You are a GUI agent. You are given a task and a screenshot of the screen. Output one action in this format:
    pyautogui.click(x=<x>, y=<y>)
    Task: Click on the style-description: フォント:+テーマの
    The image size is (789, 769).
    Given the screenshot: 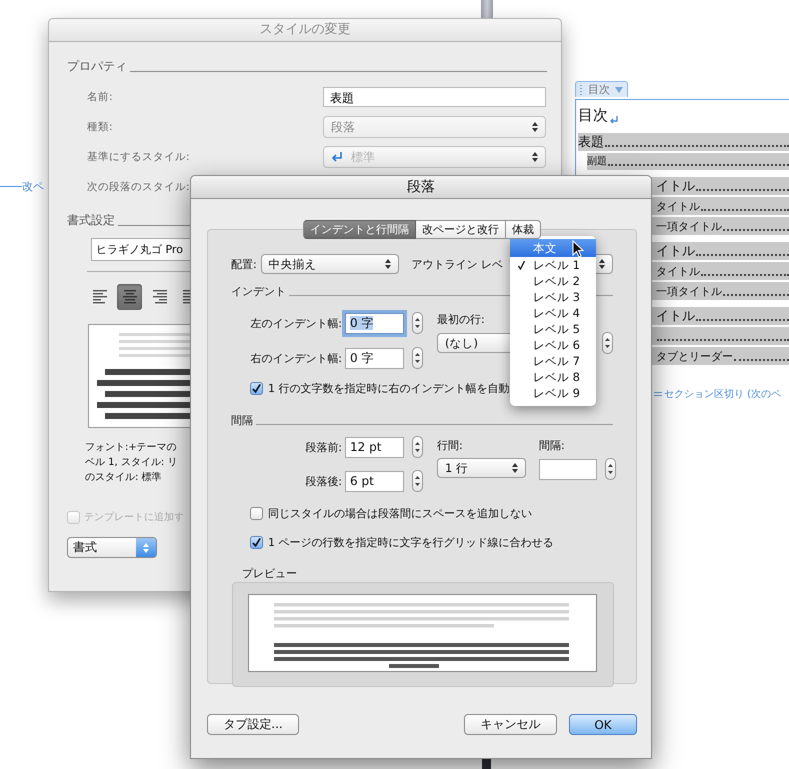 What is the action you would take?
    pyautogui.click(x=131, y=448)
    